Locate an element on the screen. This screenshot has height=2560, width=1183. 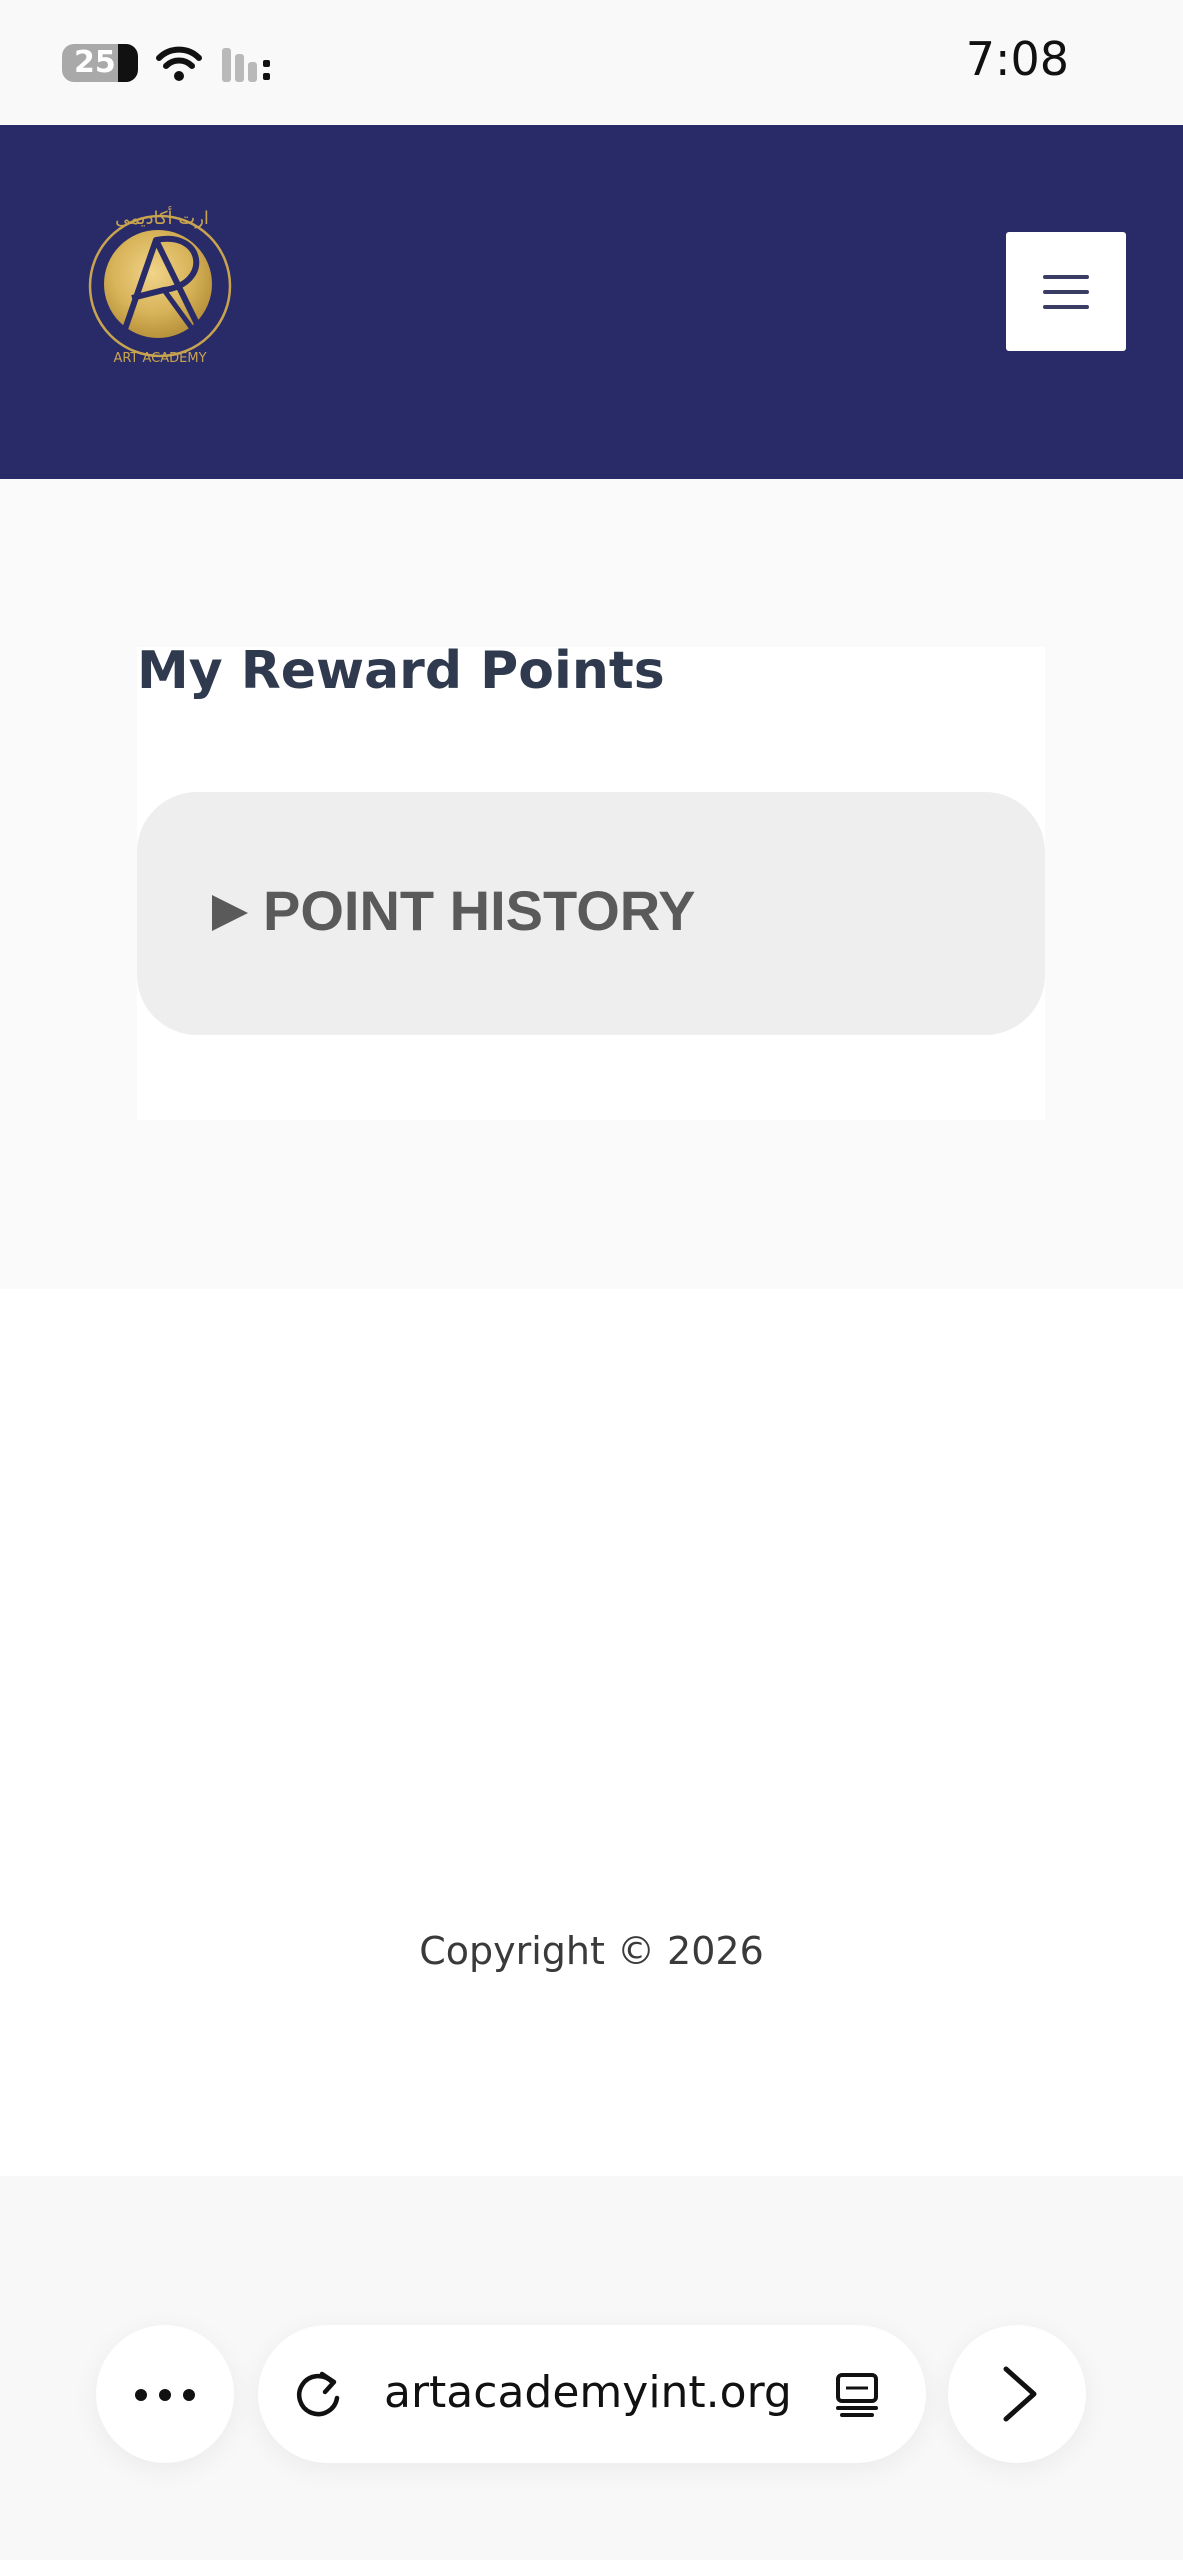
status-time: 7:08 is located at coordinates (1017, 59).